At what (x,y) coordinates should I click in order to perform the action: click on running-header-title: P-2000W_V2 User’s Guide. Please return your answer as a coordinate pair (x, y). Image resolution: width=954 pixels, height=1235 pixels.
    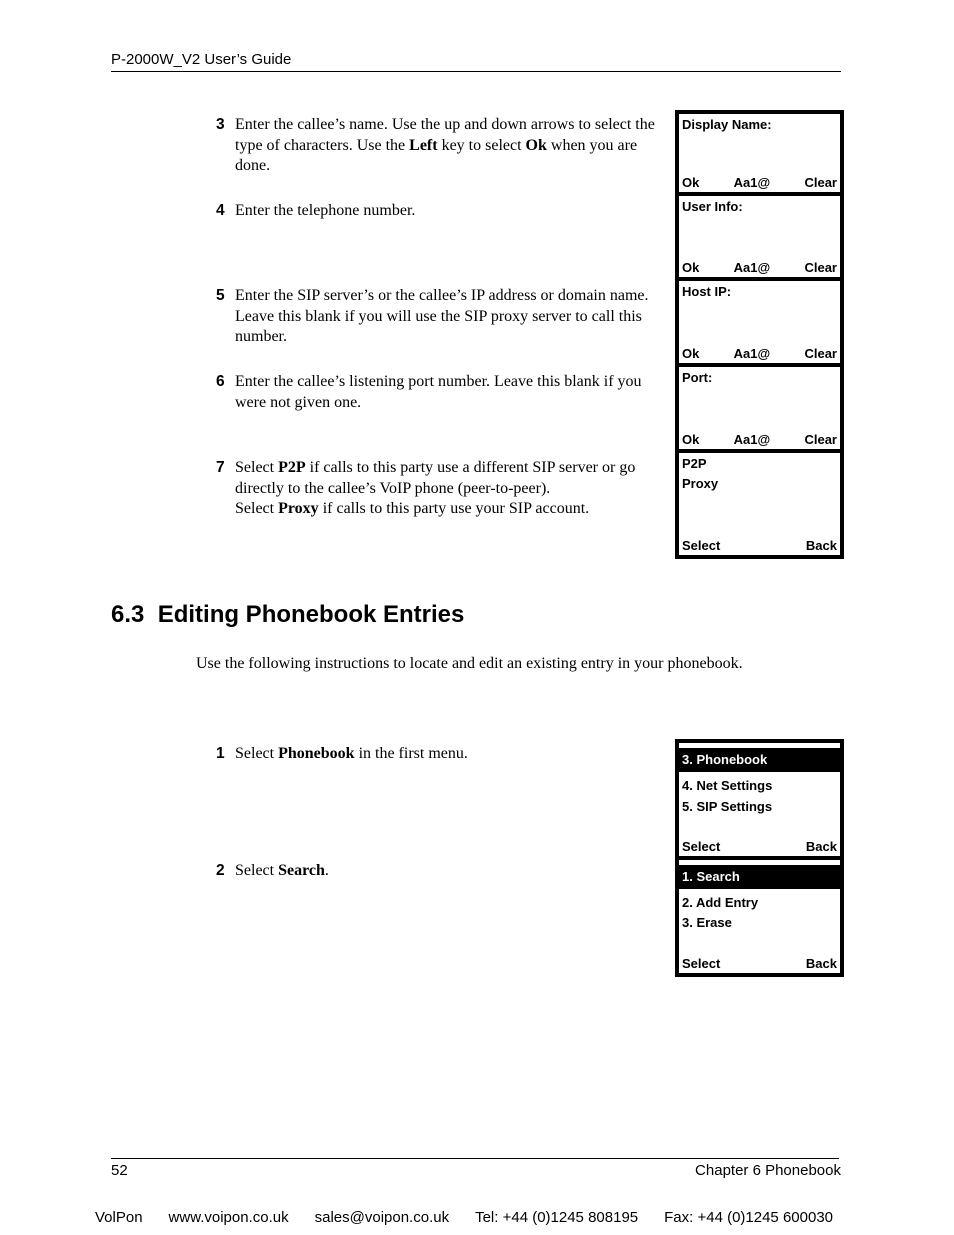
    Looking at the image, I should click on (201, 59).